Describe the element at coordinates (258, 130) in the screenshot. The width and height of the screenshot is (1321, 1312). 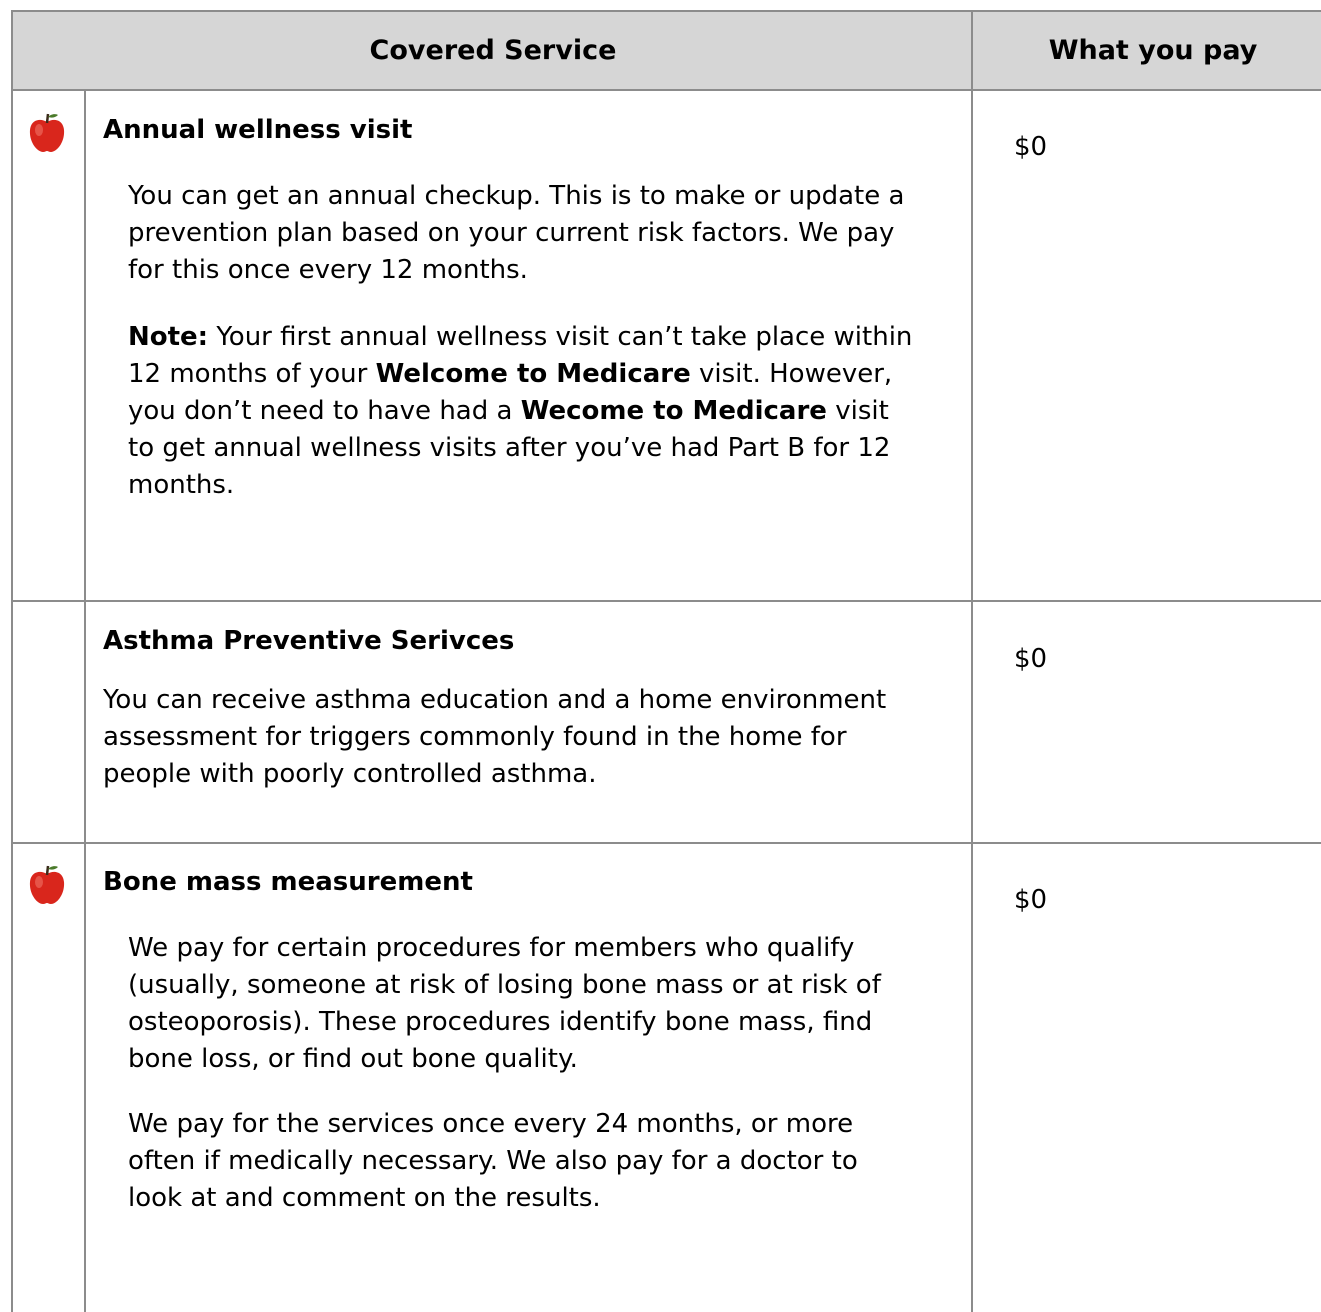
I see `row-title: Annual wellness visit` at that location.